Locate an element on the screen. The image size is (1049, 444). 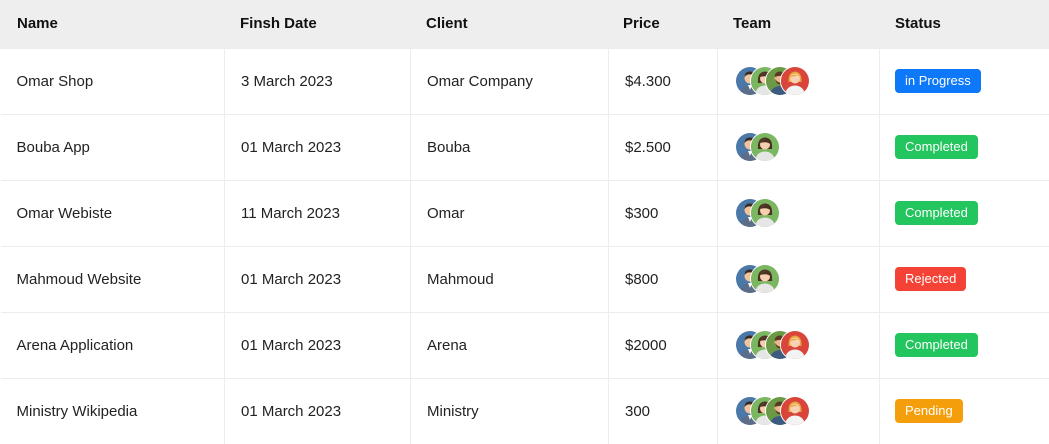
status-cell: in Progress is located at coordinates (964, 81).